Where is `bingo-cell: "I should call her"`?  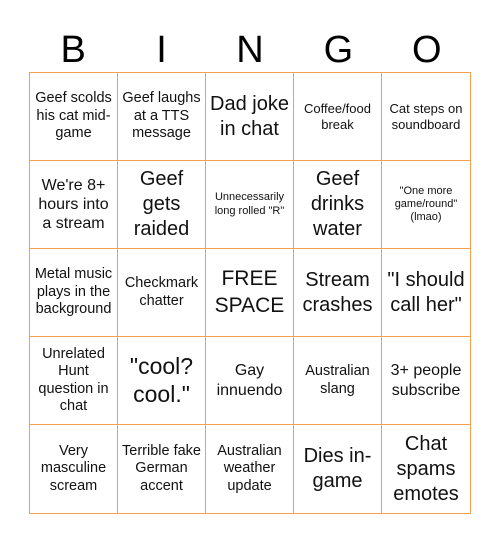
bingo-cell: "I should call her" is located at coordinates (426, 293).